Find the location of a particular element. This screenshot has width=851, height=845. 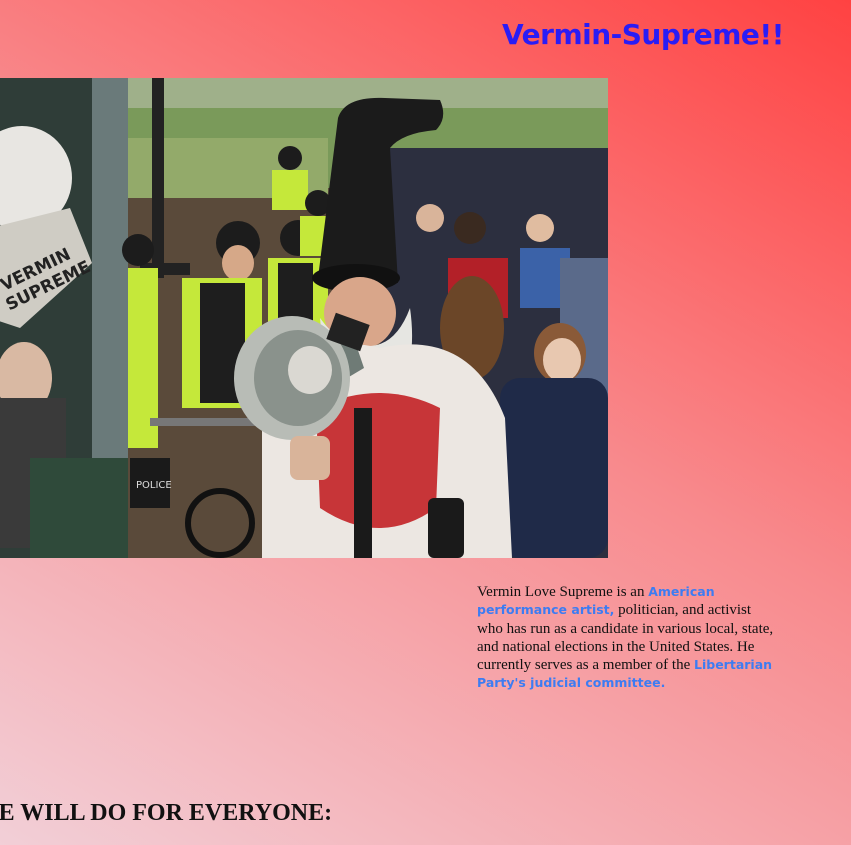

bio-text-1: Vermin Love Supreme is an is located at coordinates (563, 592).